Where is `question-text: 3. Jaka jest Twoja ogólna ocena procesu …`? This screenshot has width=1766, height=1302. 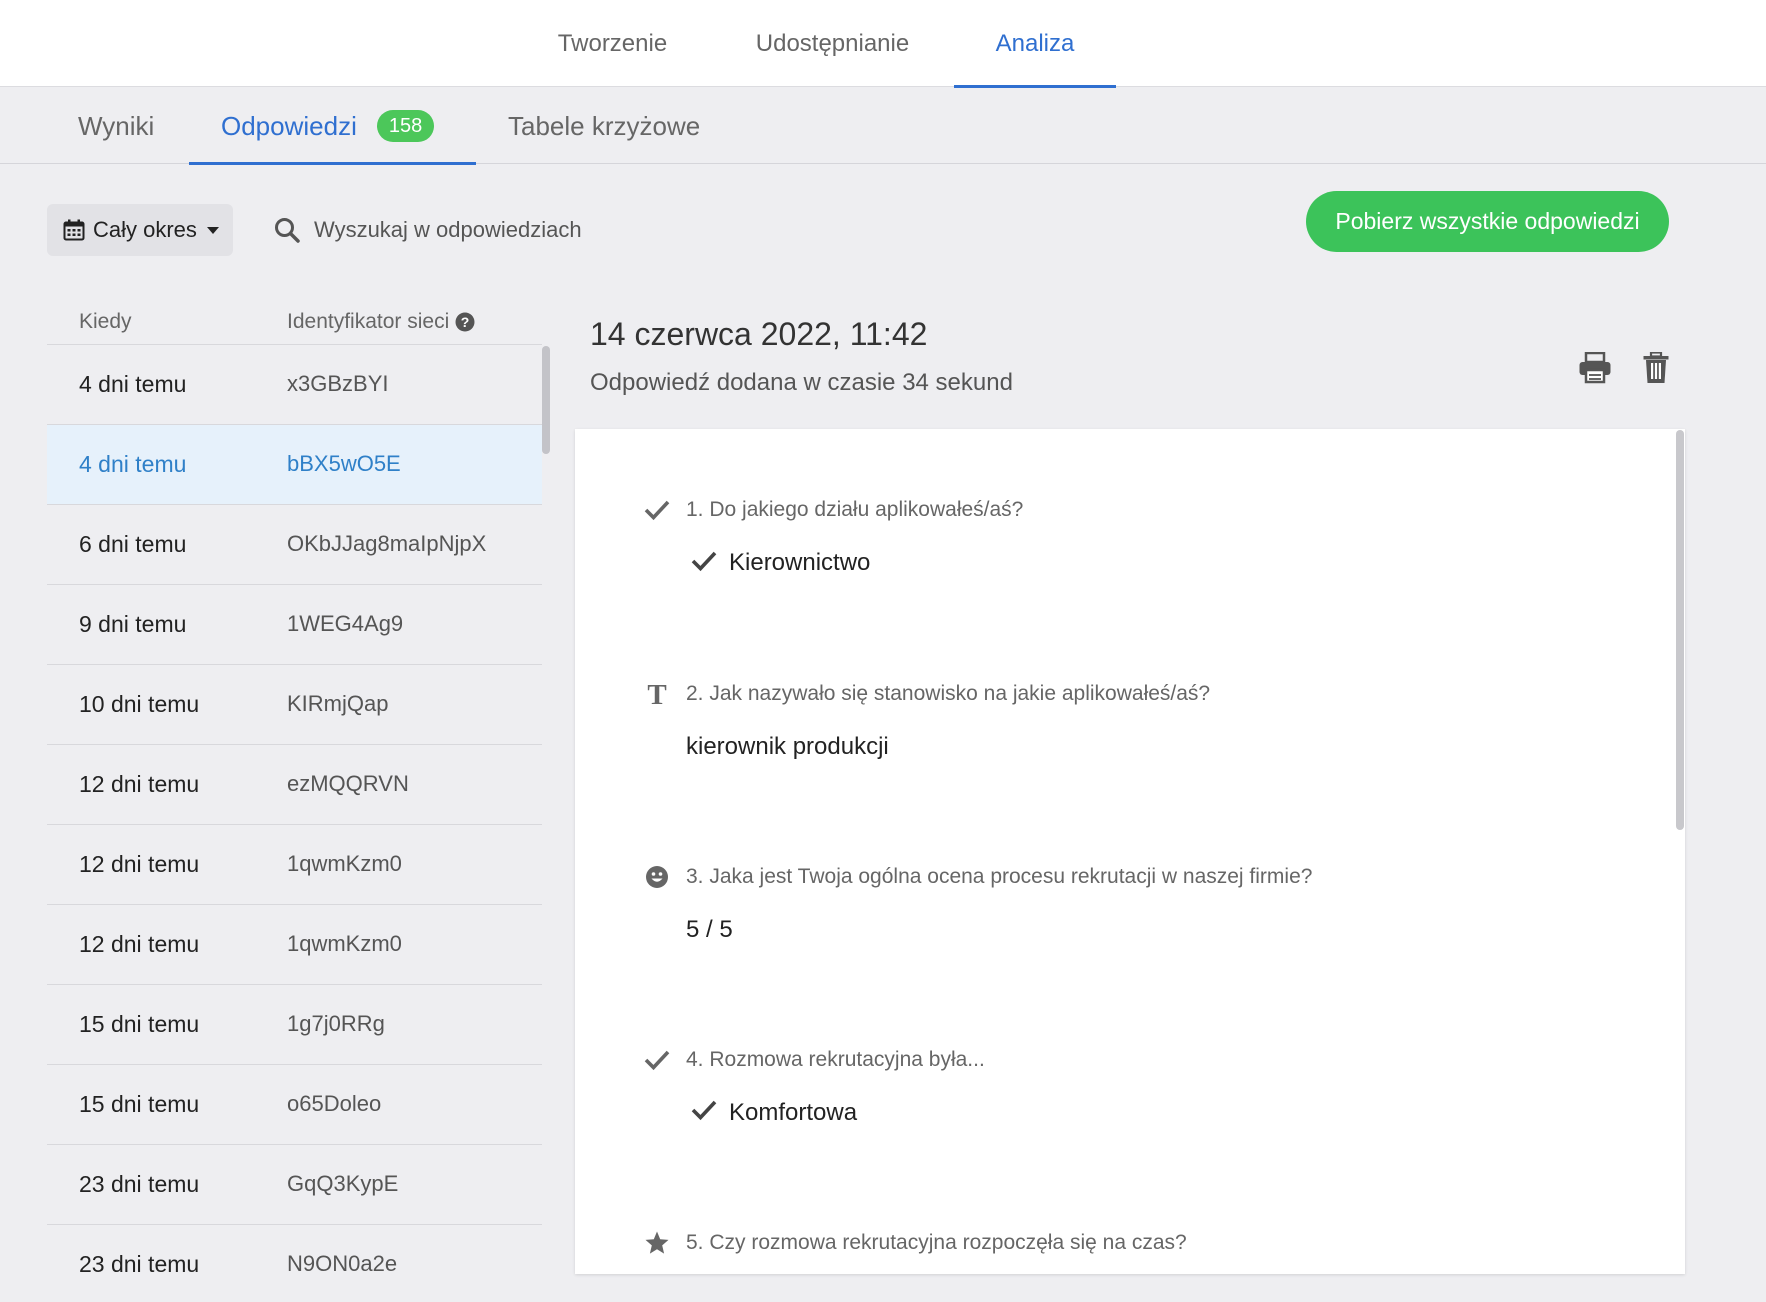 question-text: 3. Jaka jest Twoja ogólna ocena procesu … is located at coordinates (999, 876).